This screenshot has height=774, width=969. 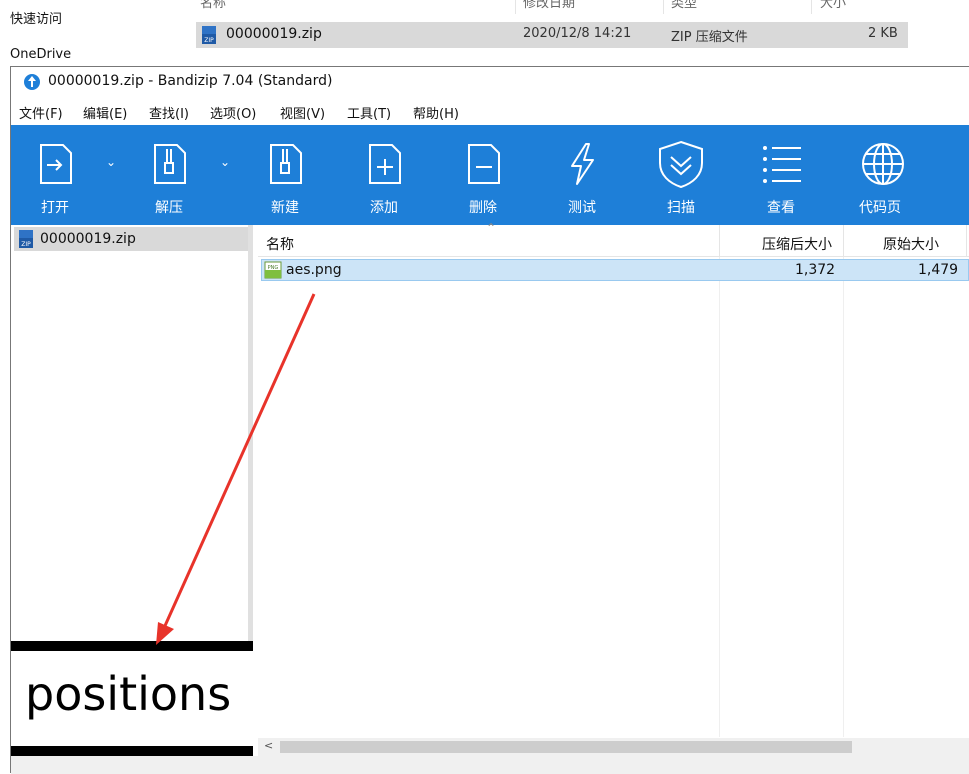 What do you see at coordinates (911, 244) in the screenshot?
I see `list-col-original: 原始大小` at bounding box center [911, 244].